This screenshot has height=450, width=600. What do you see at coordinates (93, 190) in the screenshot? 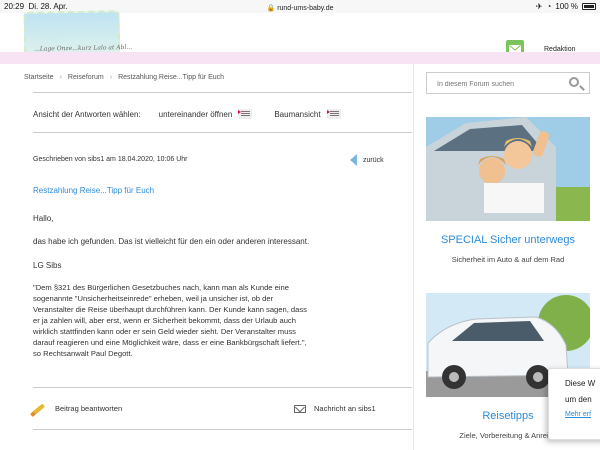
I see `post-title: Restzahlung Reise...Tipp für Euch` at bounding box center [93, 190].